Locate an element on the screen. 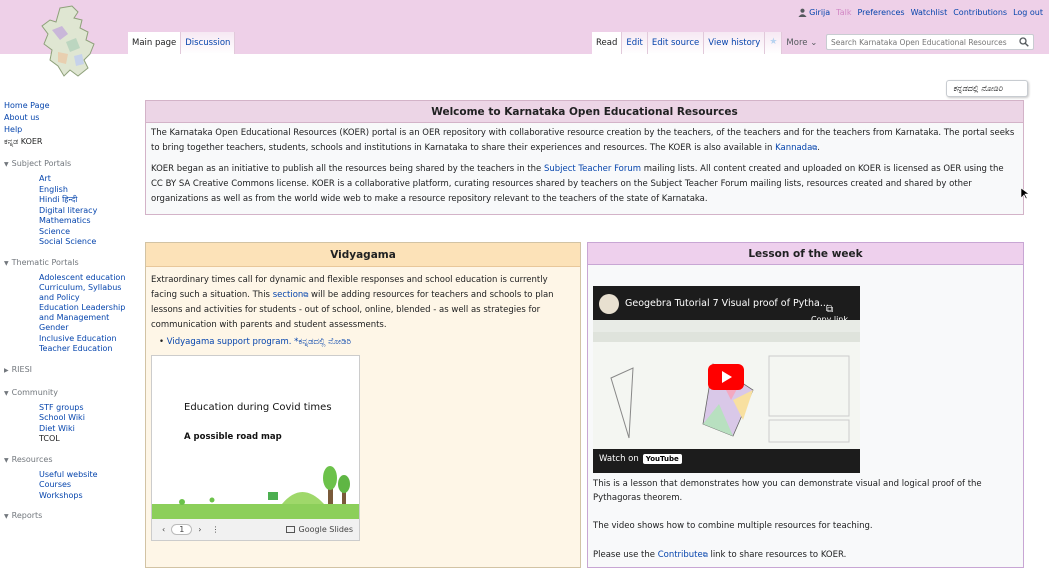 This screenshot has height=581, width=1049. portal-reports-toggle: ▼ Reports is located at coordinates (64, 516).